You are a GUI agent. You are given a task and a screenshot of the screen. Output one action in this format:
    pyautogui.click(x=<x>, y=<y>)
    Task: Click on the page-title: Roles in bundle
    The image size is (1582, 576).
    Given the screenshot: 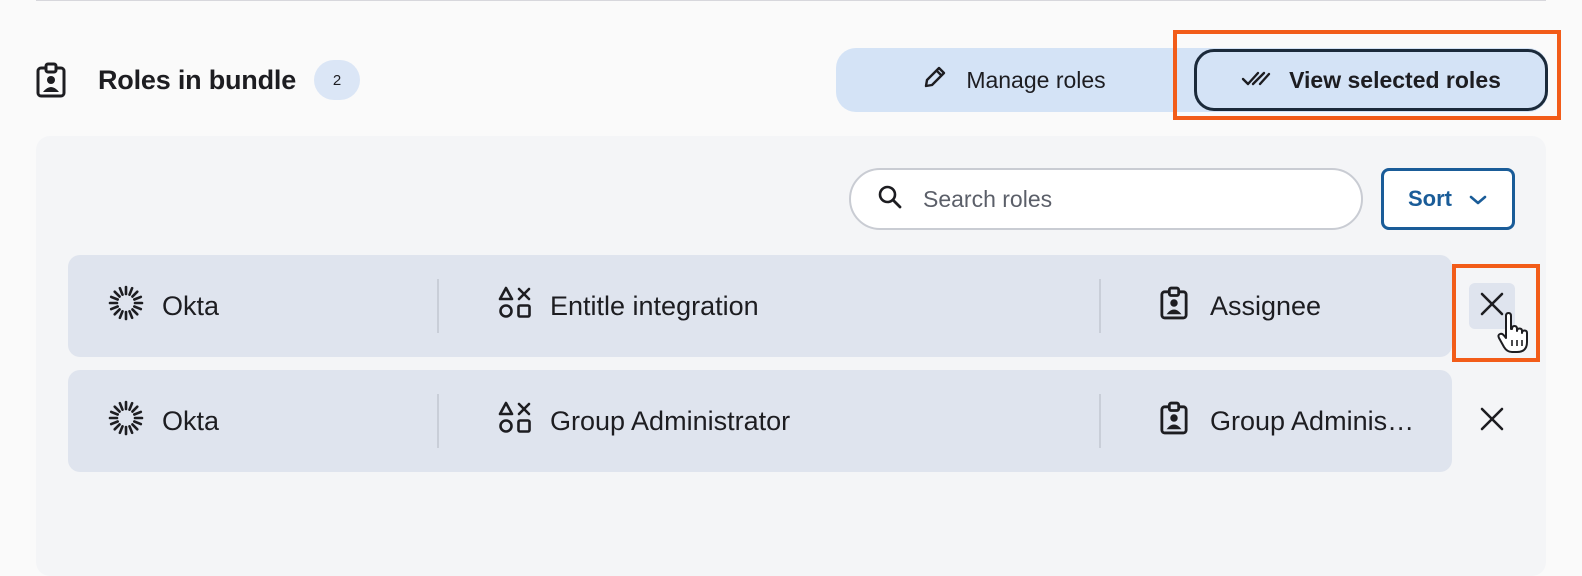 What is the action you would take?
    pyautogui.click(x=197, y=79)
    